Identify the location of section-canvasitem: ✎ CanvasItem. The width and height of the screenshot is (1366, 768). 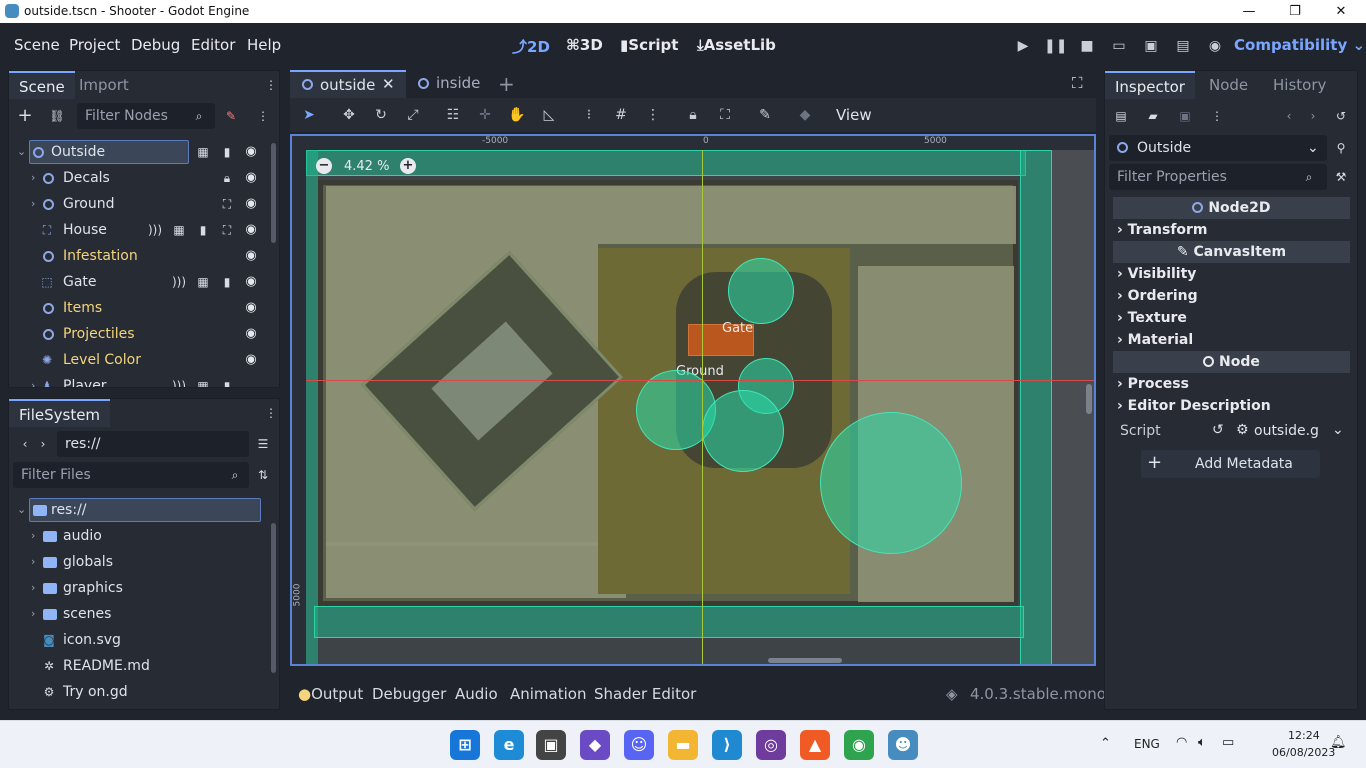
(1231, 252).